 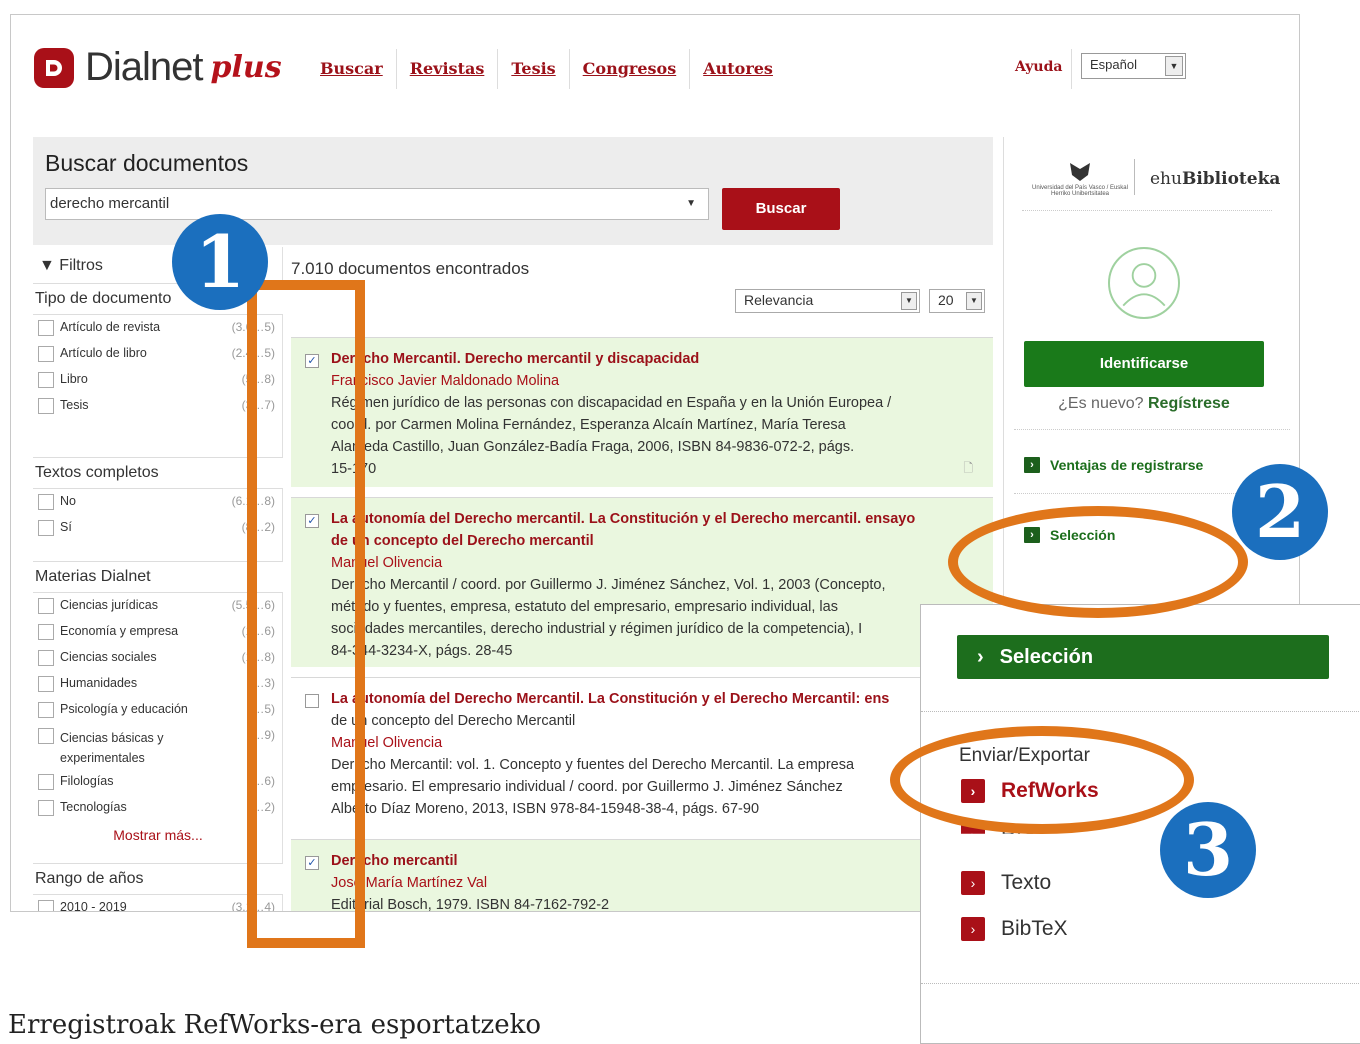 I want to click on filter-item: Economía y empresa (1…6), so click(x=158, y=632).